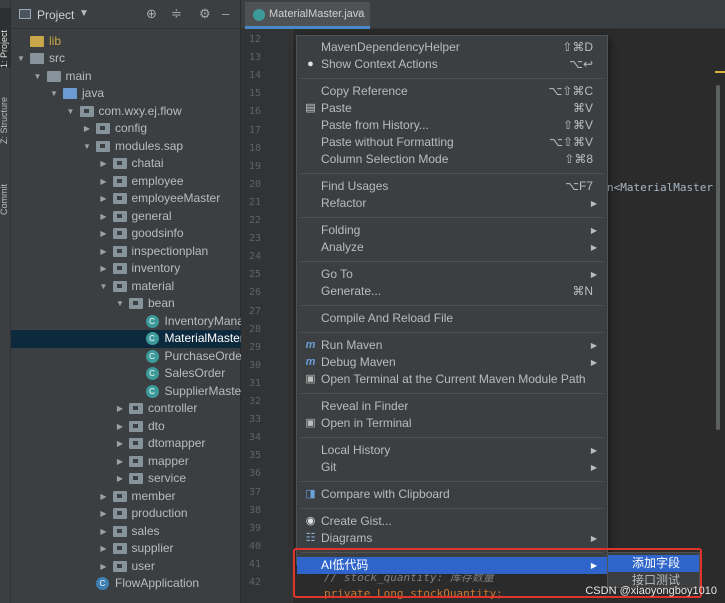 Image resolution: width=725 pixels, height=603 pixels. What do you see at coordinates (452, 362) in the screenshot?
I see `menu-item-debug-maven: m Debug Maven ▶` at bounding box center [452, 362].